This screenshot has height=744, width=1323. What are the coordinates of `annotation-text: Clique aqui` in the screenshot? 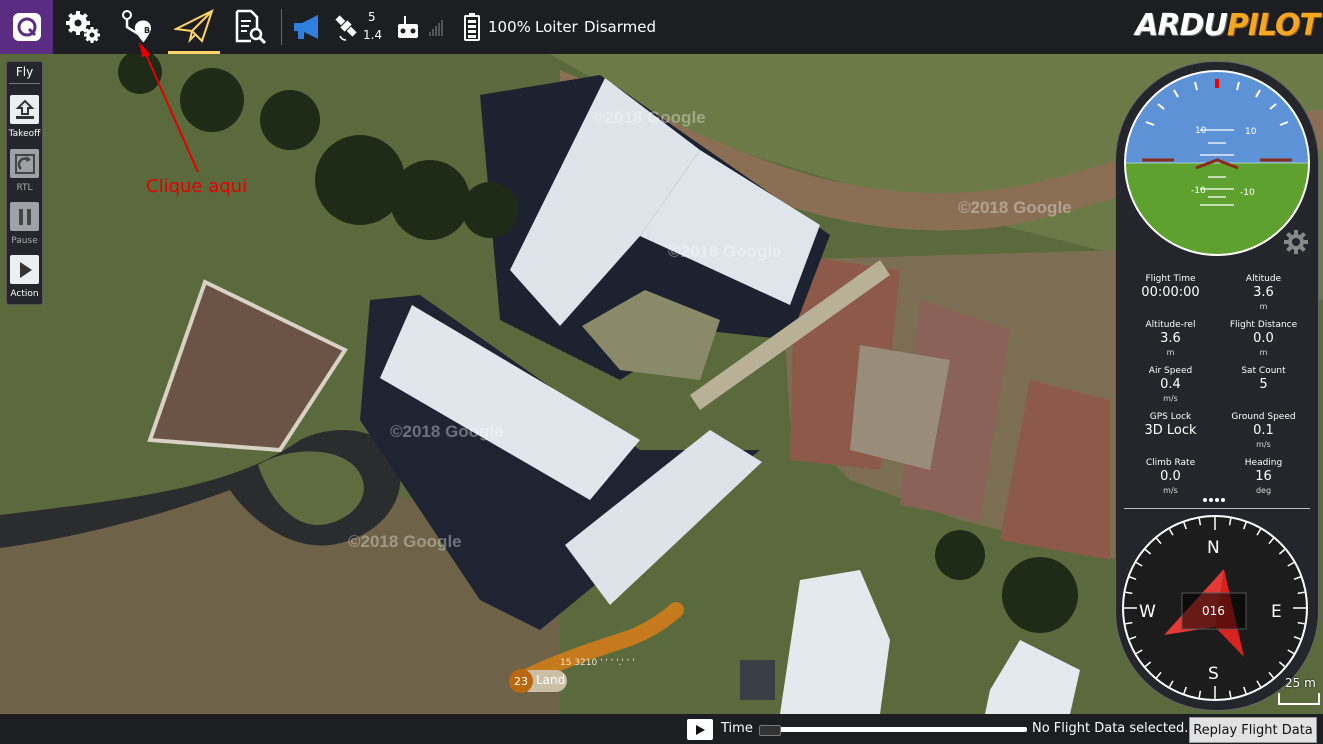 It's located at (197, 186).